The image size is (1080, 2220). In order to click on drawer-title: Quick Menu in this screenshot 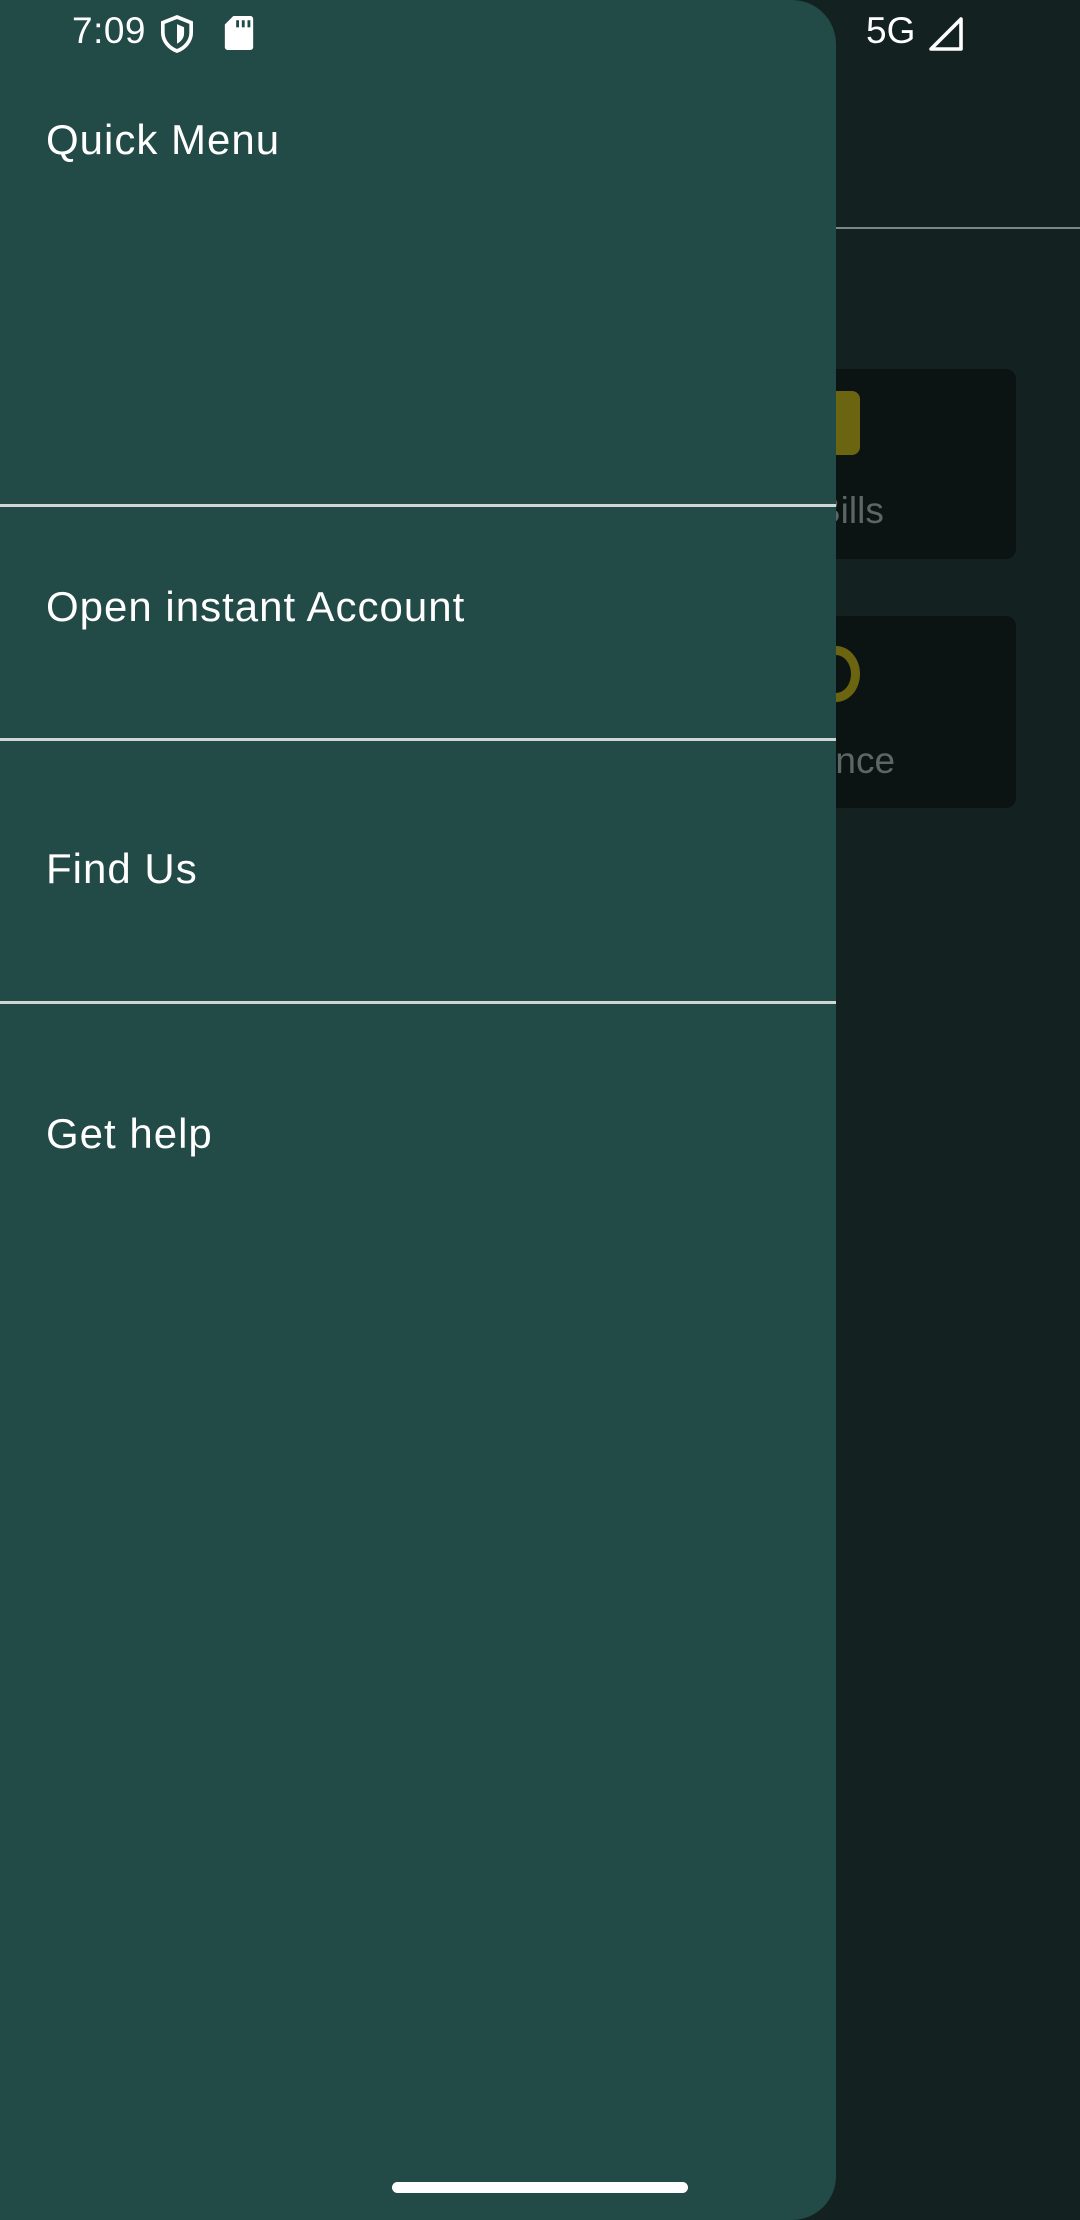, I will do `click(163, 139)`.